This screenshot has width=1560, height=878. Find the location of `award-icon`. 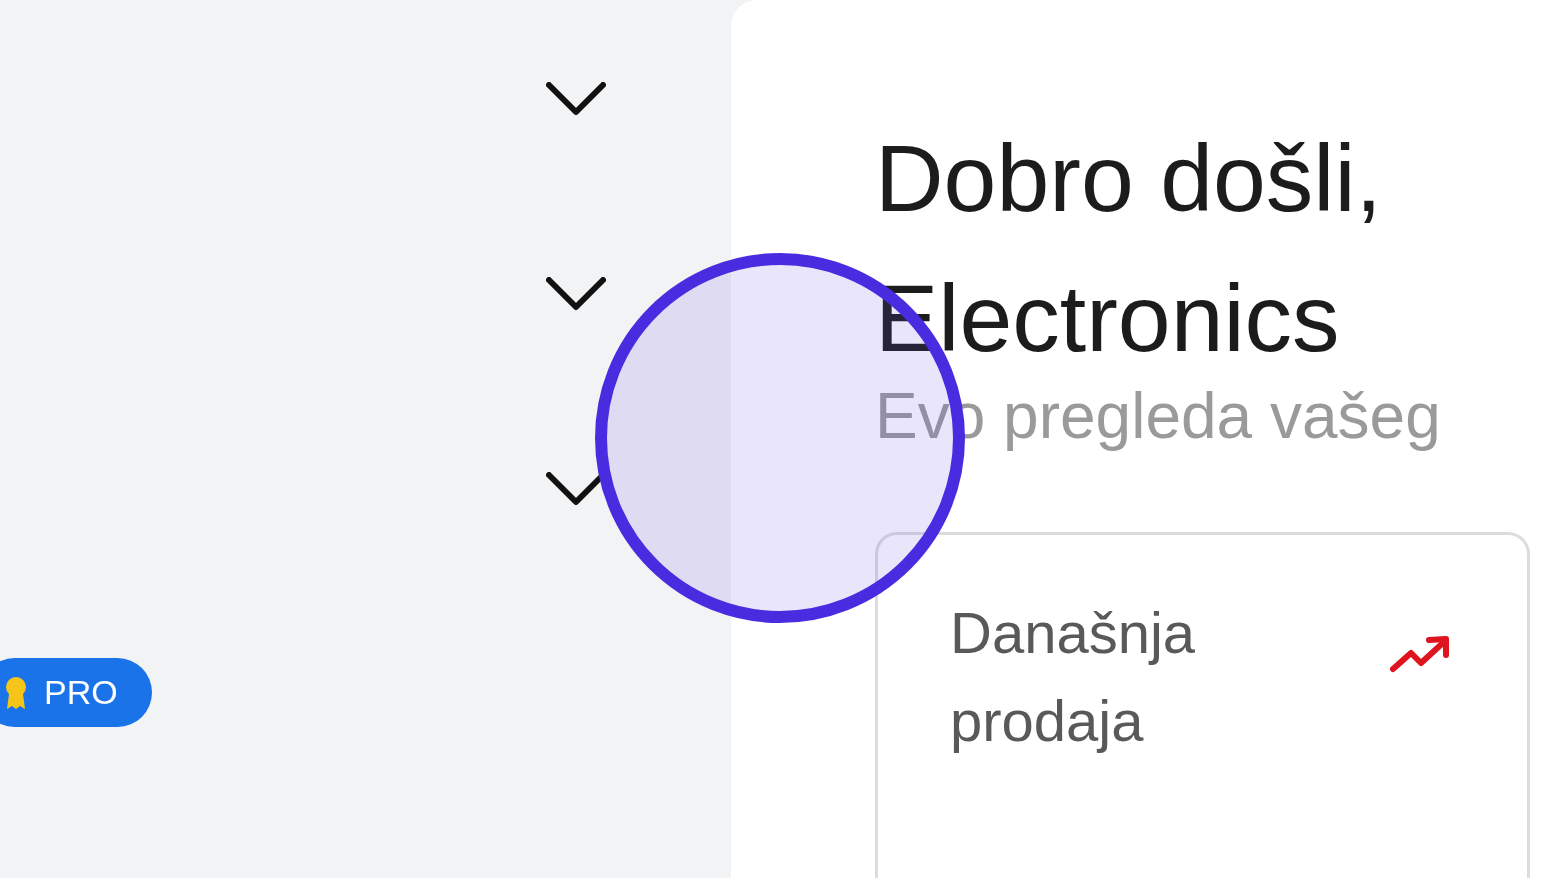

award-icon is located at coordinates (16, 692).